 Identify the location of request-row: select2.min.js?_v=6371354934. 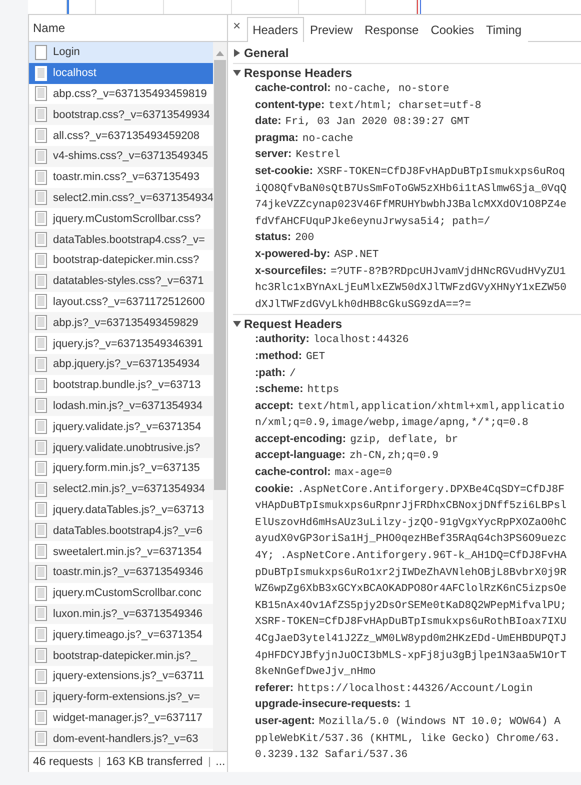
(121, 489).